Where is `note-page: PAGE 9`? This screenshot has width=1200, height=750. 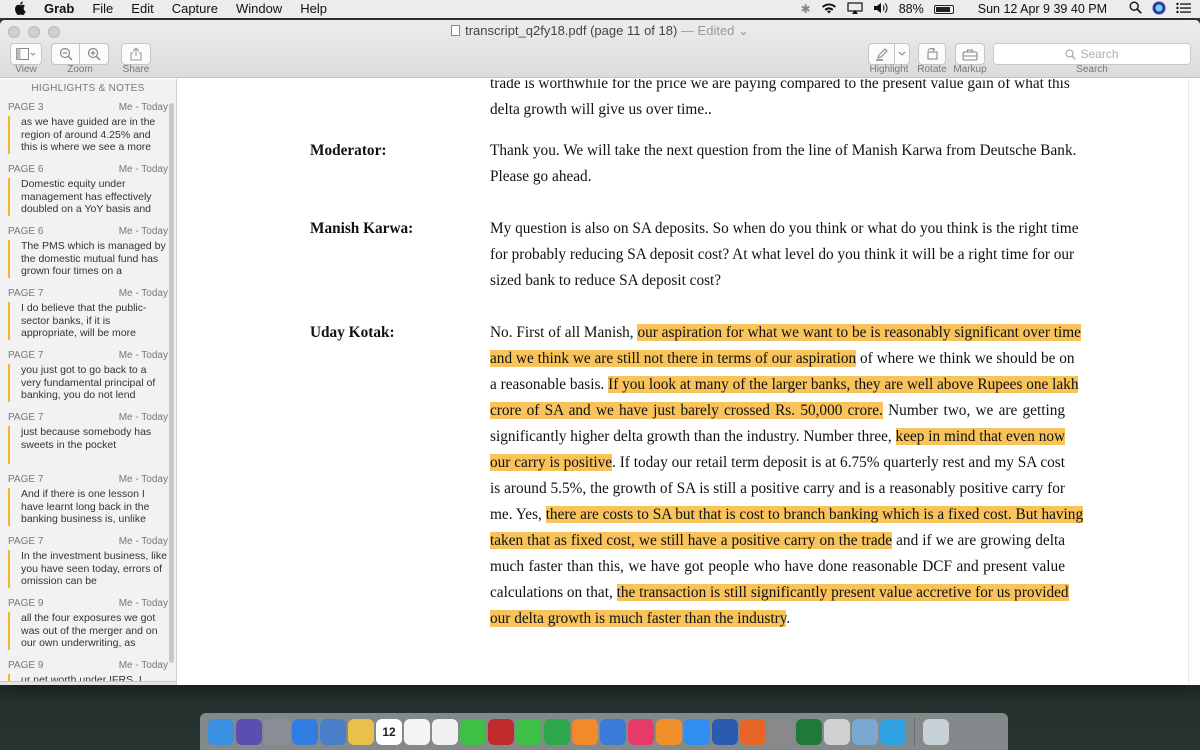 note-page: PAGE 9 is located at coordinates (26, 665).